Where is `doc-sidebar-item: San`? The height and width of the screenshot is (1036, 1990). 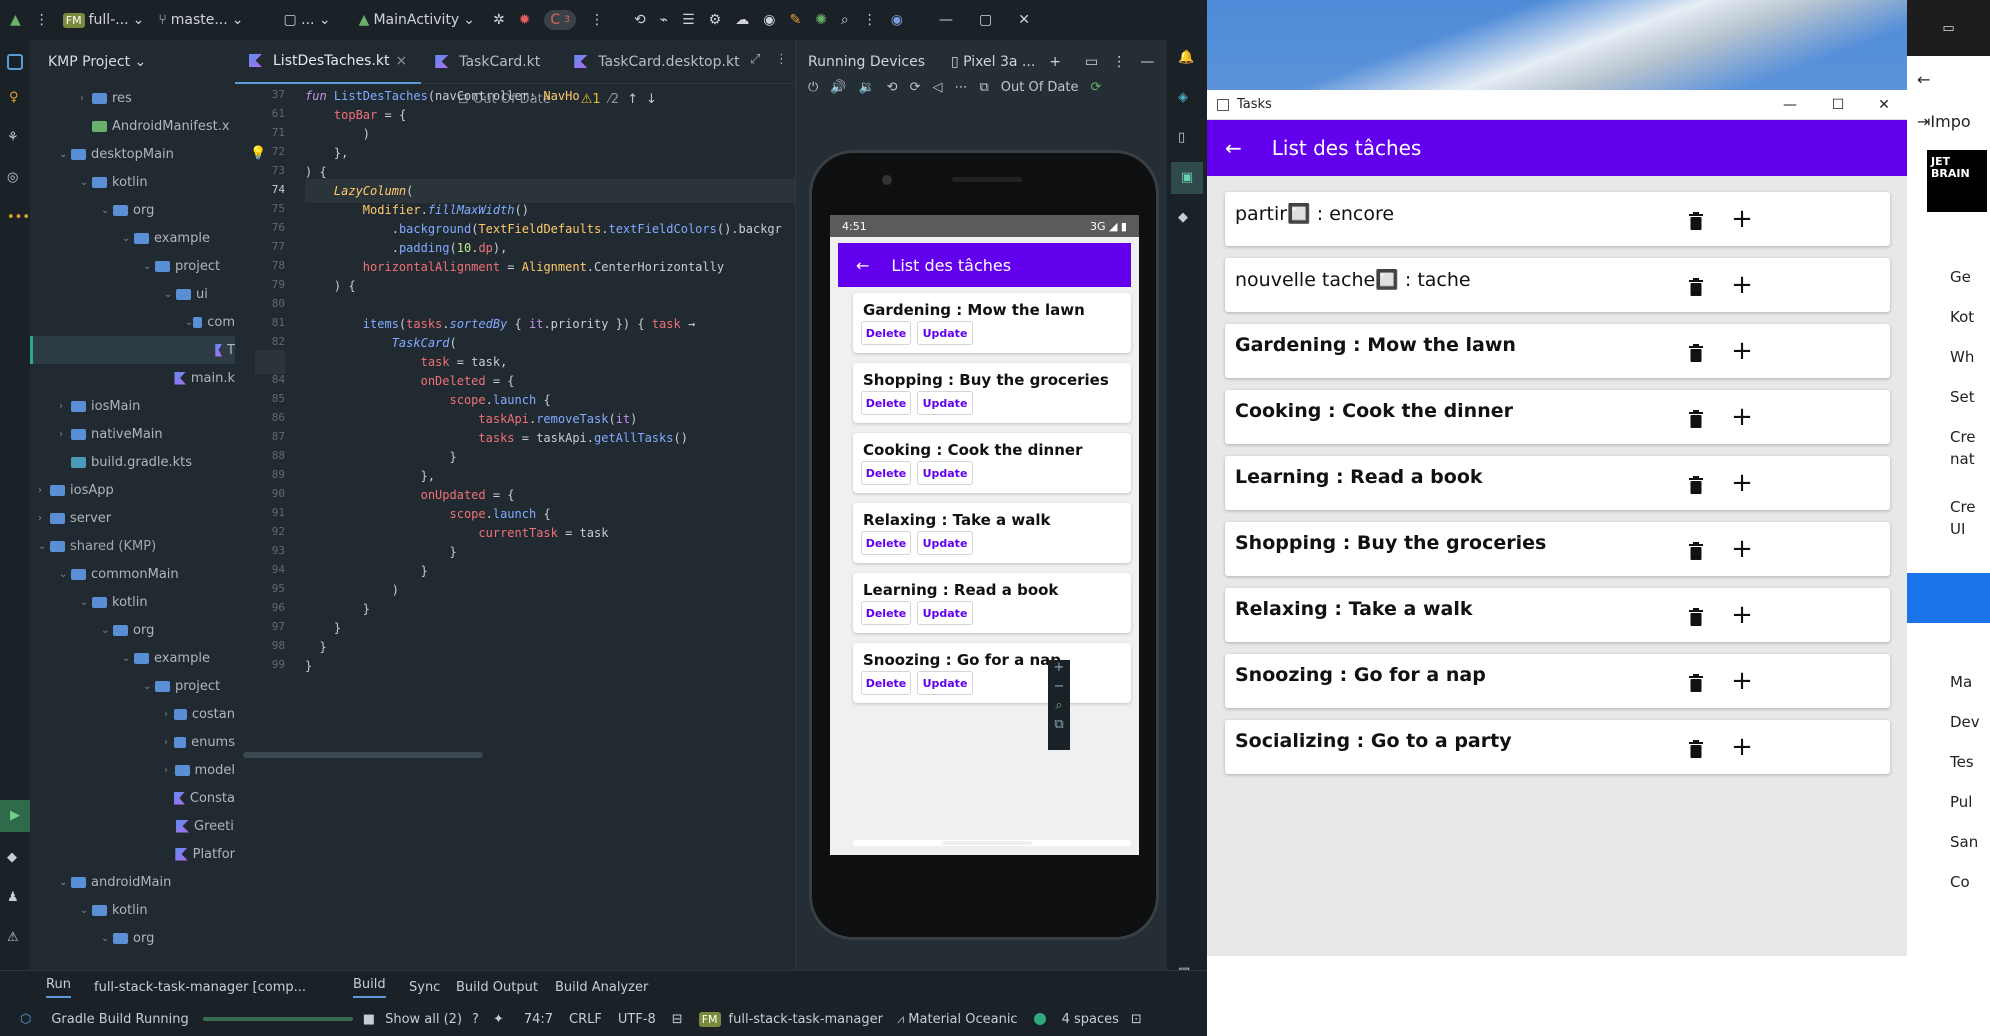 doc-sidebar-item: San is located at coordinates (1964, 842).